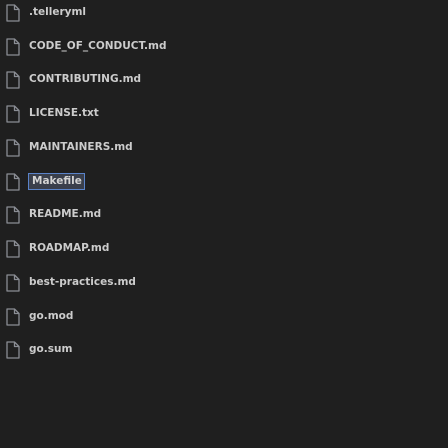 The height and width of the screenshot is (448, 448). I want to click on file-name: MAINTAINERS.md, so click(81, 147).